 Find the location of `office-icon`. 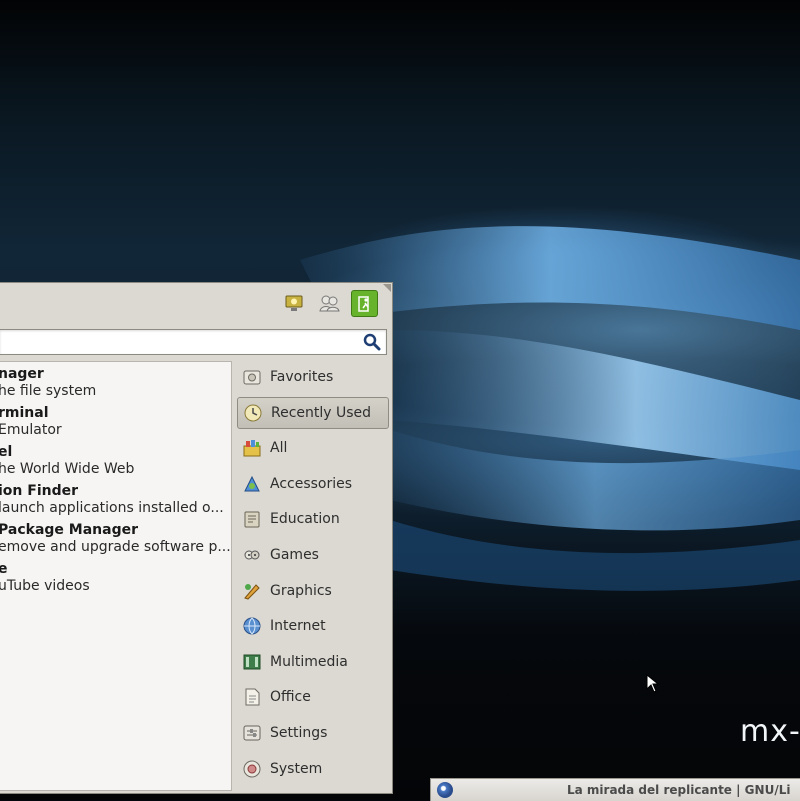

office-icon is located at coordinates (252, 697).